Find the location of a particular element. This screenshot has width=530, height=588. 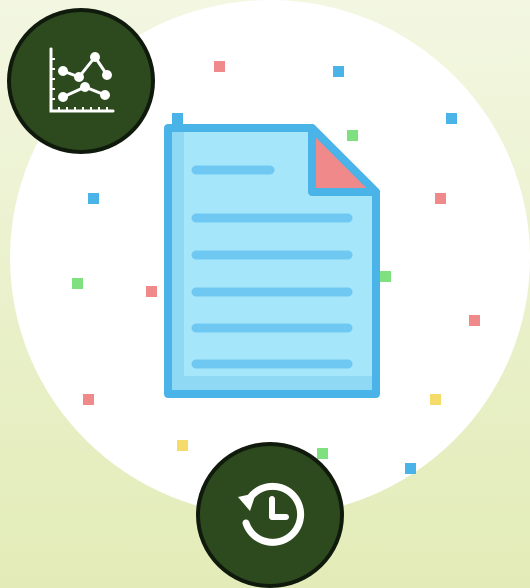

line-chart-icon is located at coordinates (82, 80).